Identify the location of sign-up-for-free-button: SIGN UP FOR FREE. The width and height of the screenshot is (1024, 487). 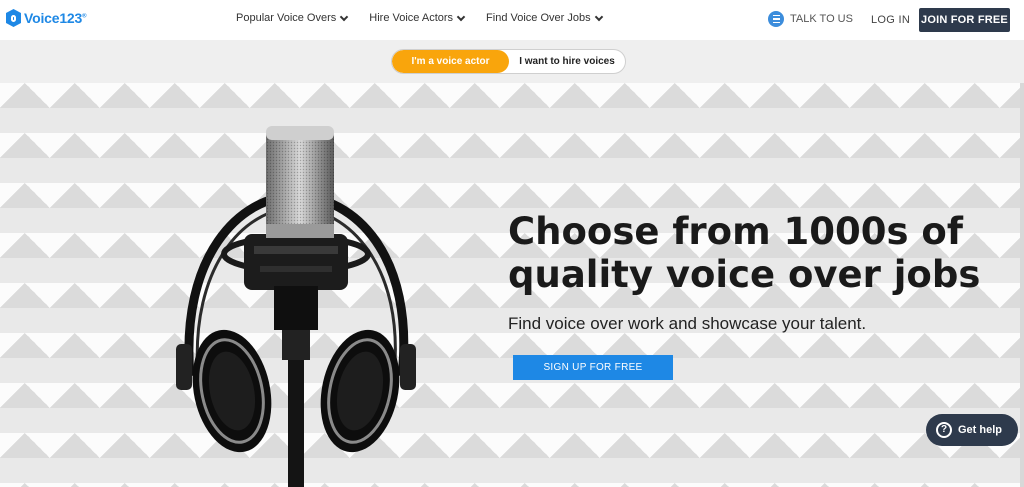
(593, 367).